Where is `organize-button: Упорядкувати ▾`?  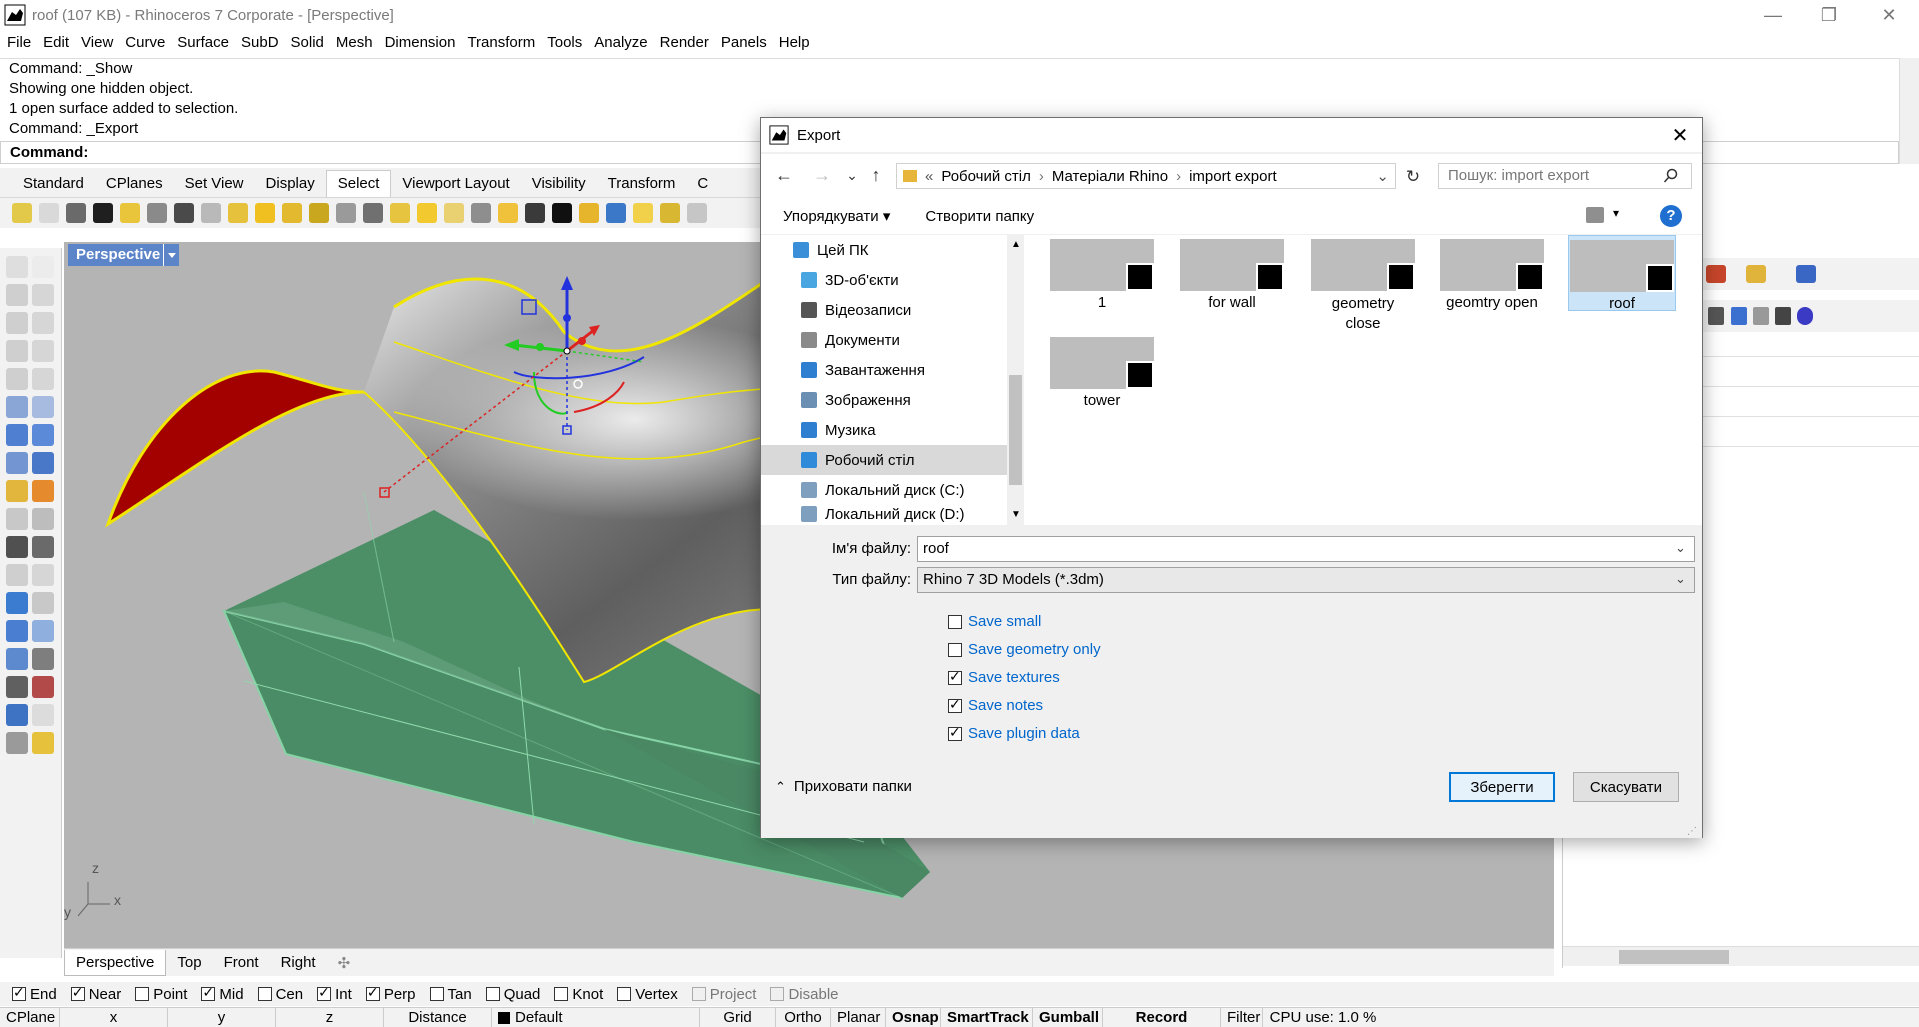 organize-button: Упорядкувати ▾ is located at coordinates (836, 216).